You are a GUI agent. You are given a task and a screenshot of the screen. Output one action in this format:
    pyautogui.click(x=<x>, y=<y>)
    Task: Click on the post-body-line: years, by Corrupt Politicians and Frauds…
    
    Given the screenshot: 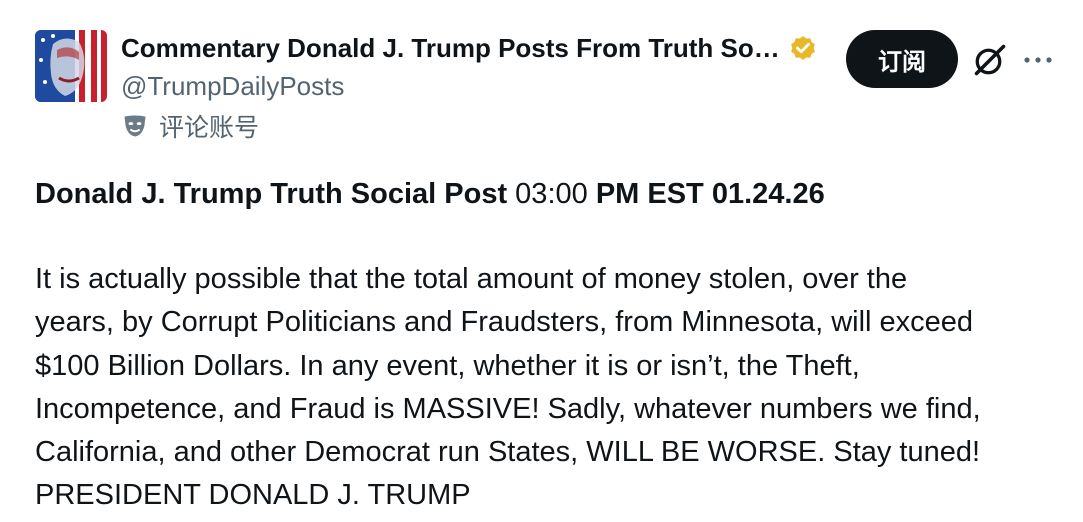 What is the action you would take?
    pyautogui.click(x=504, y=322)
    